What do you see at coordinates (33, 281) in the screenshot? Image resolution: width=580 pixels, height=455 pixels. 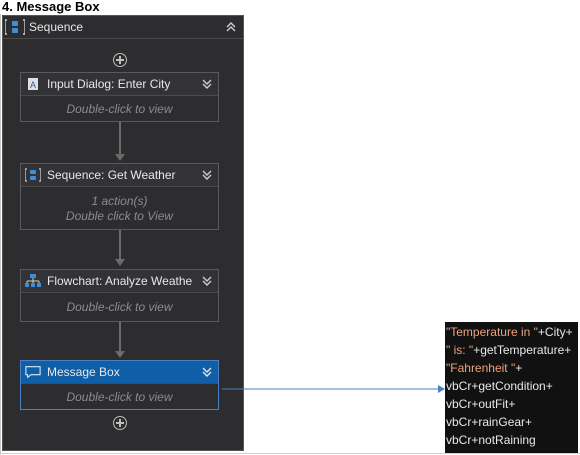 I see `flowchart-icon` at bounding box center [33, 281].